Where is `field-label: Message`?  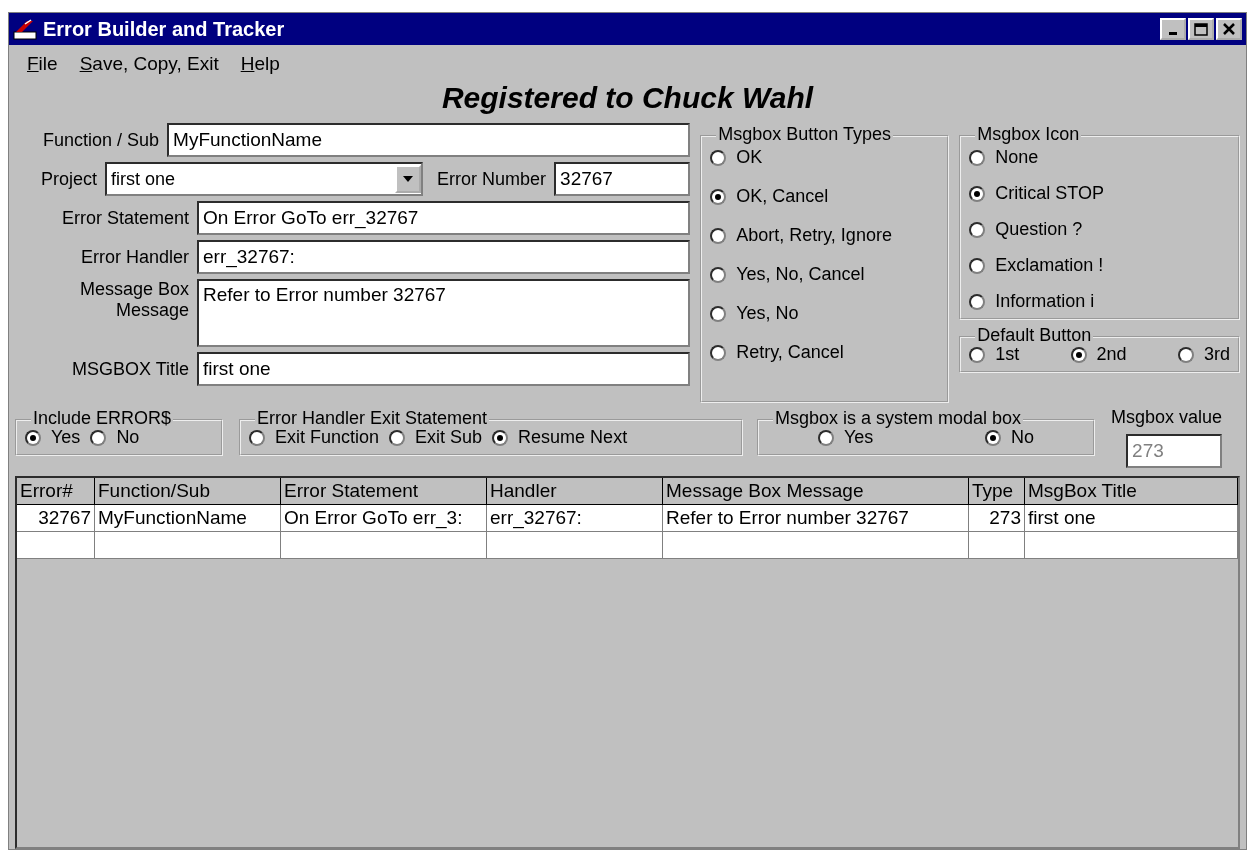 field-label: Message is located at coordinates (152, 310).